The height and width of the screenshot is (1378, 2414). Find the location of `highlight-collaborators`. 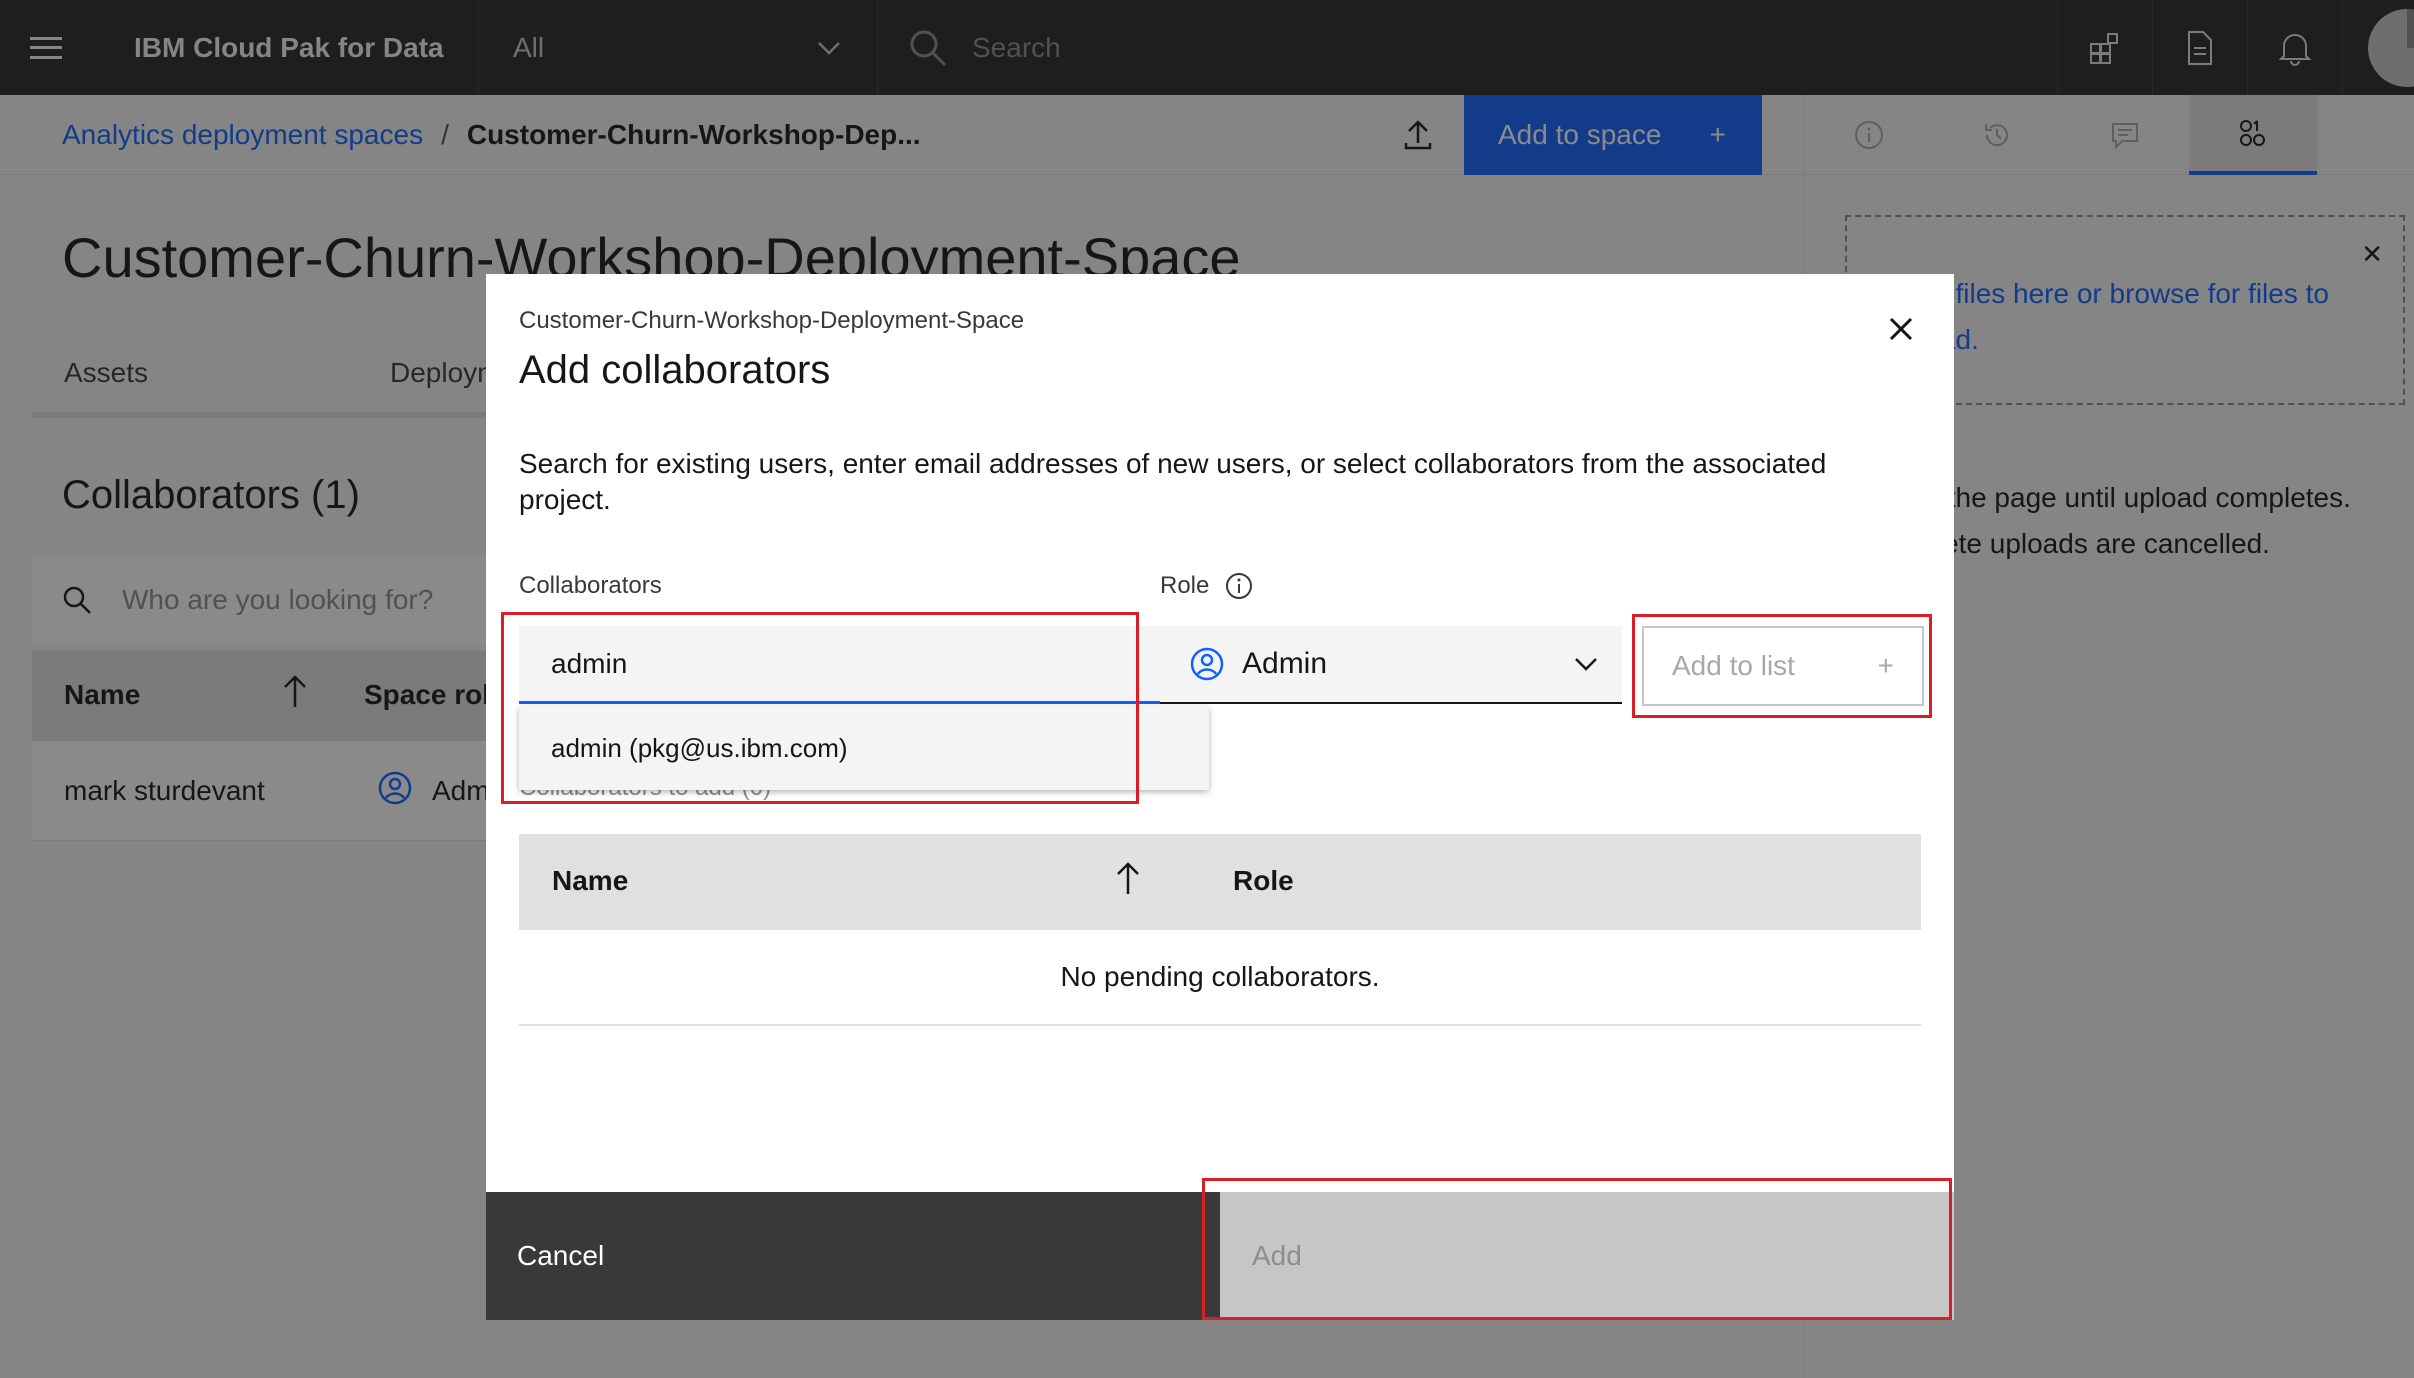

highlight-collaborators is located at coordinates (820, 708).